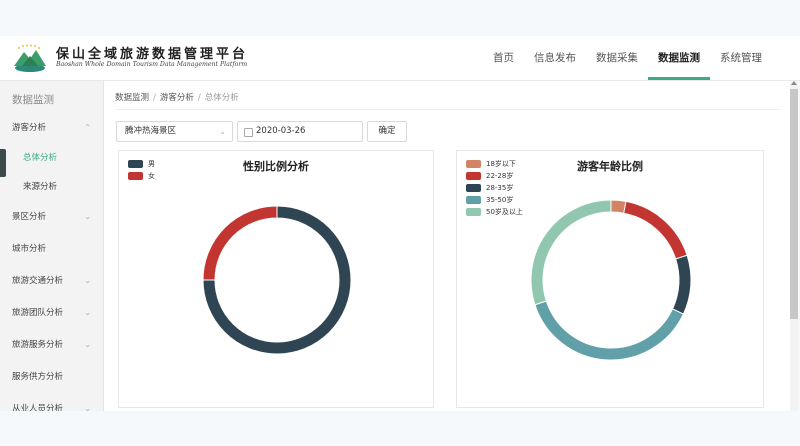  I want to click on breadcrumb-divider, so click(447, 109).